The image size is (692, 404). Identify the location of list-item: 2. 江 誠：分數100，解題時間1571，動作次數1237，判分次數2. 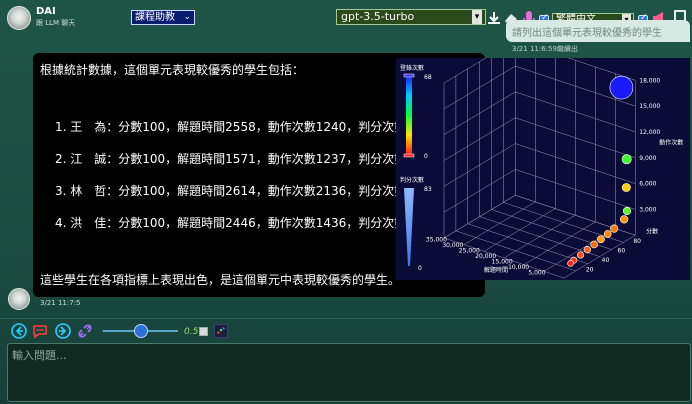
(234, 159).